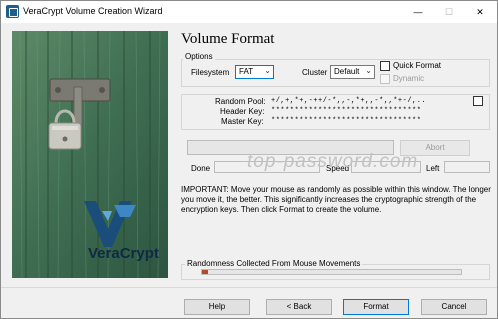 Image resolution: width=498 pixels, height=319 pixels. I want to click on left-label: Left, so click(433, 168).